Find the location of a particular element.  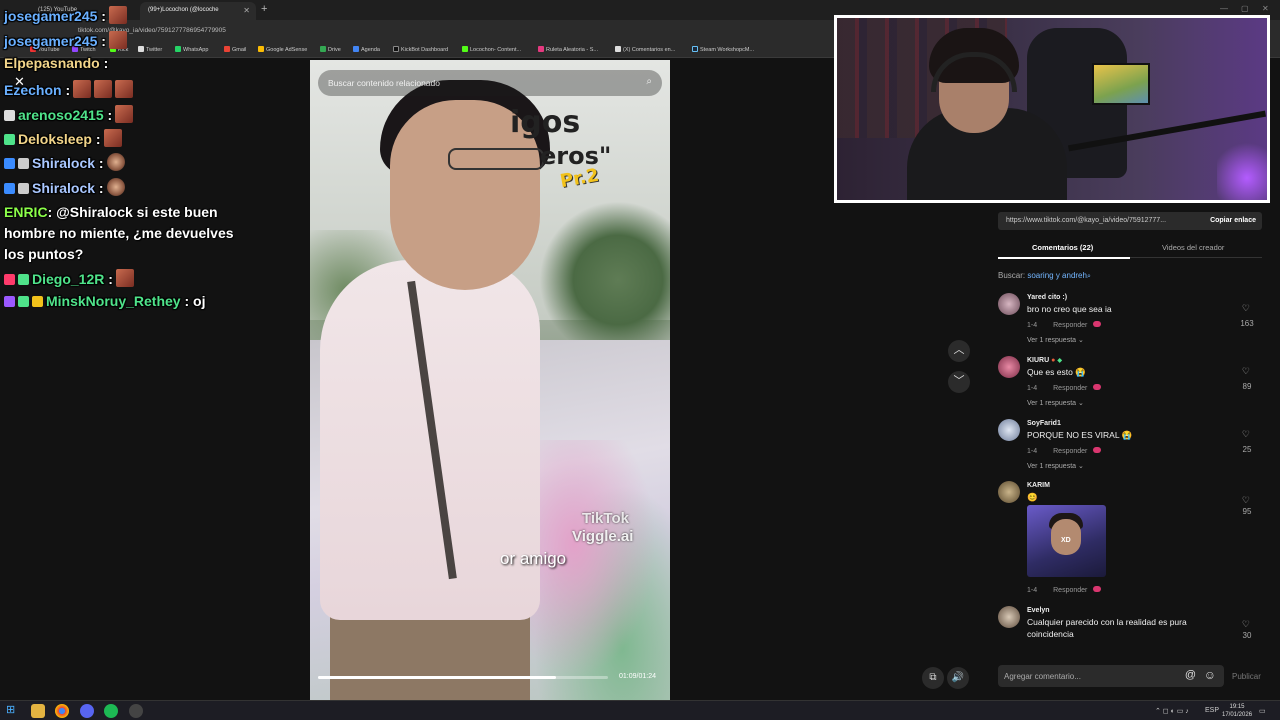

comment-username: KIURU ● ◆ is located at coordinates (1044, 360).